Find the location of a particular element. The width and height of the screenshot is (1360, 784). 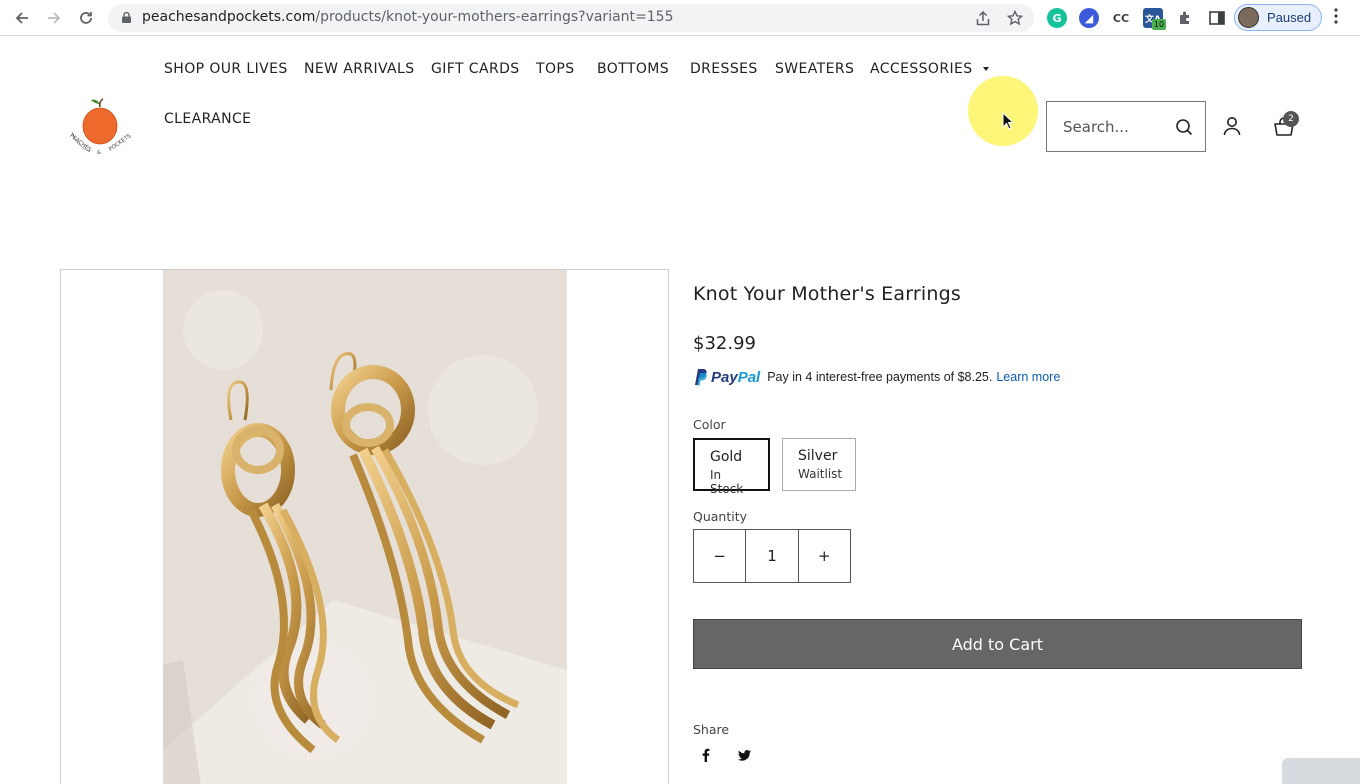

mouse-cursor-icon is located at coordinates (1008, 121).